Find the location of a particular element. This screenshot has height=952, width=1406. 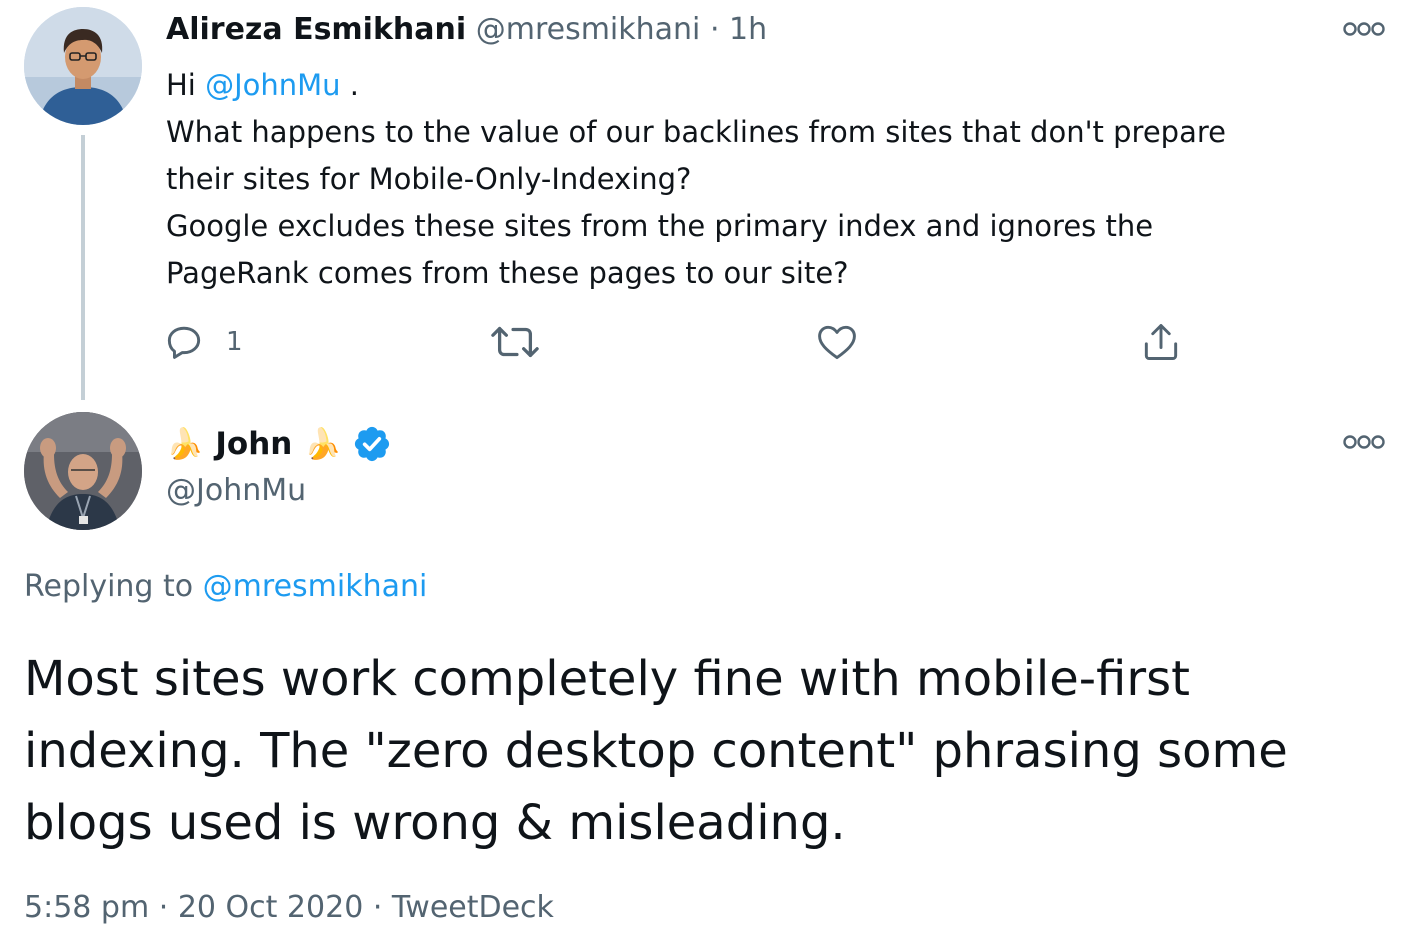

retweet-icon is located at coordinates (515, 342).